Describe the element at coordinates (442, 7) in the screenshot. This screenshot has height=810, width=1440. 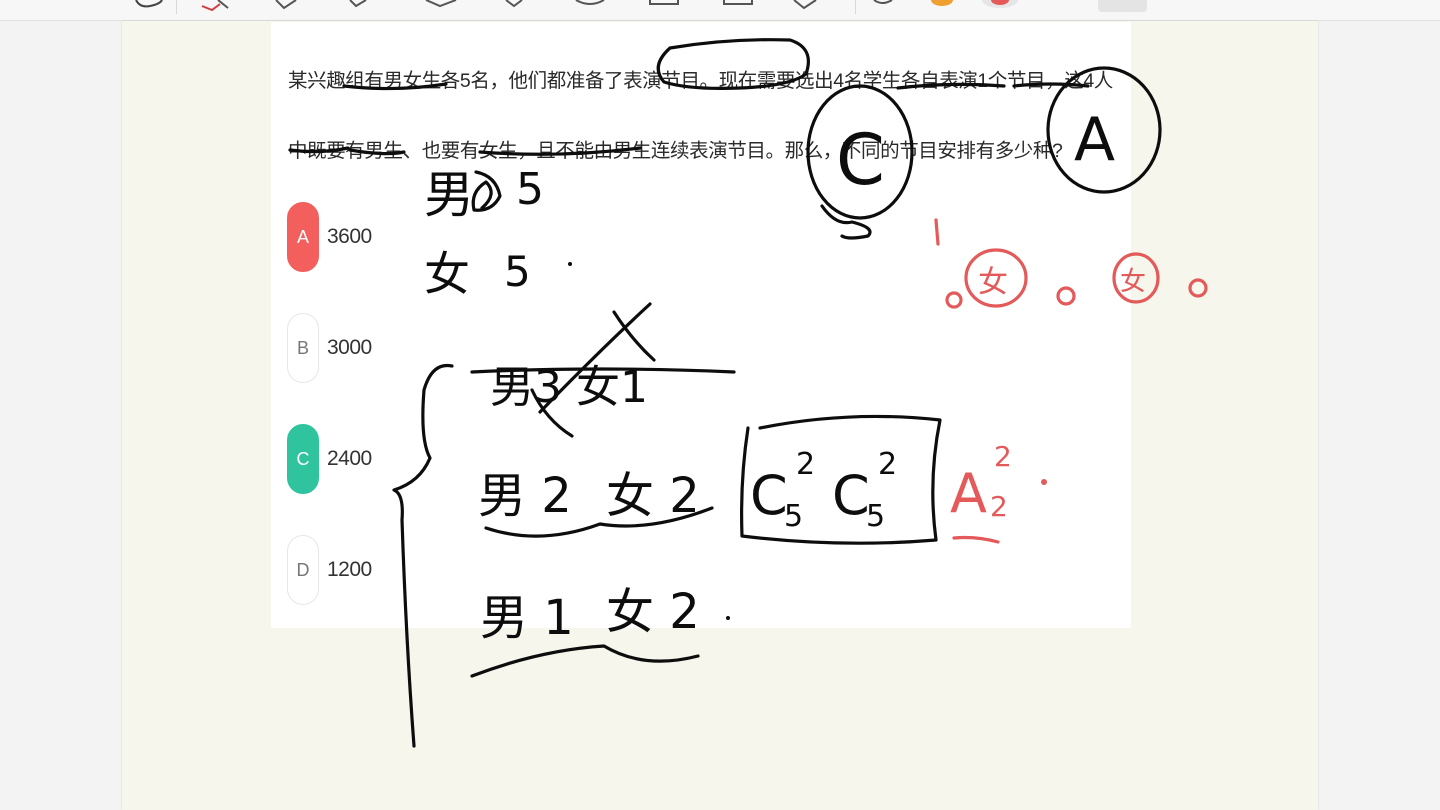
I see `shape-tool-icon` at that location.